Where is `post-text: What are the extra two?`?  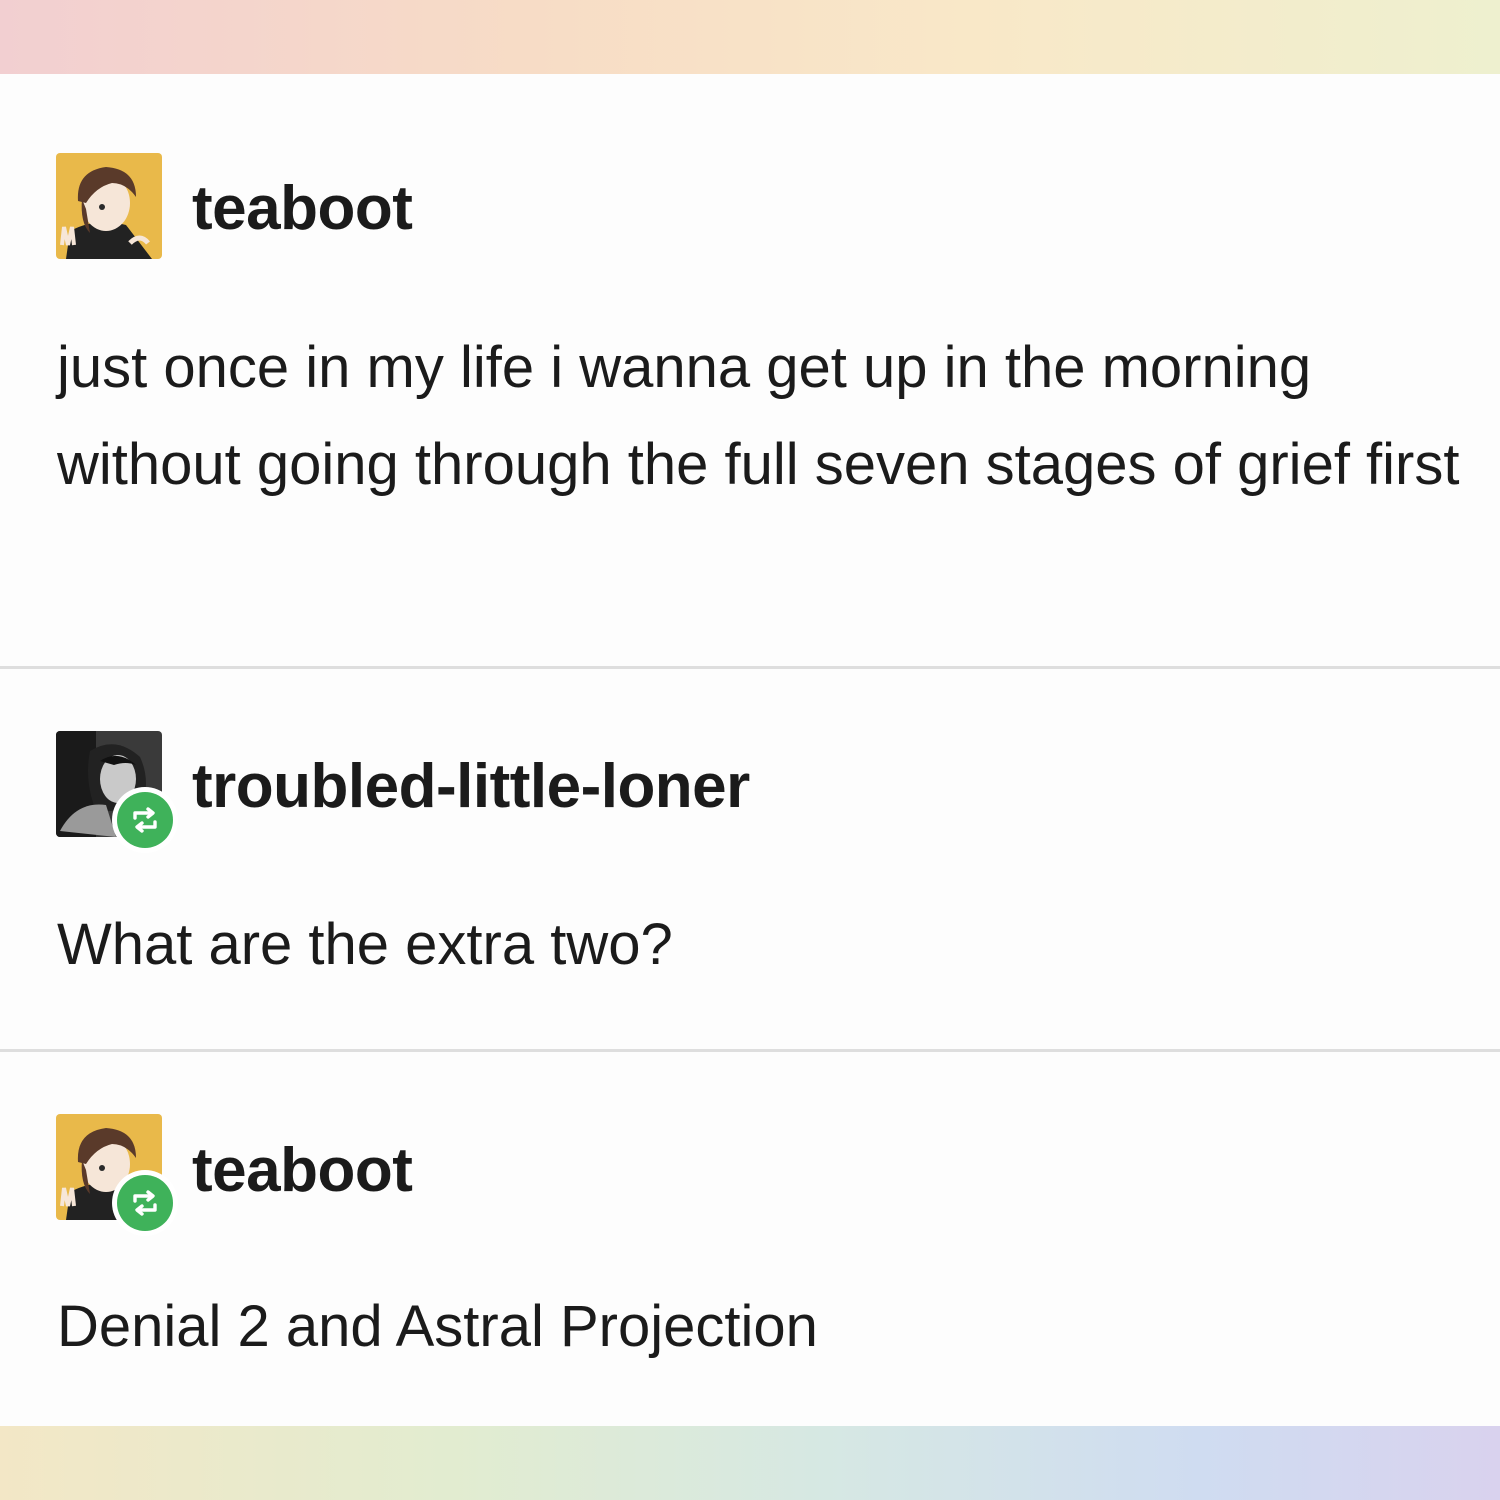
post-text: What are the extra two? is located at coordinates (365, 944).